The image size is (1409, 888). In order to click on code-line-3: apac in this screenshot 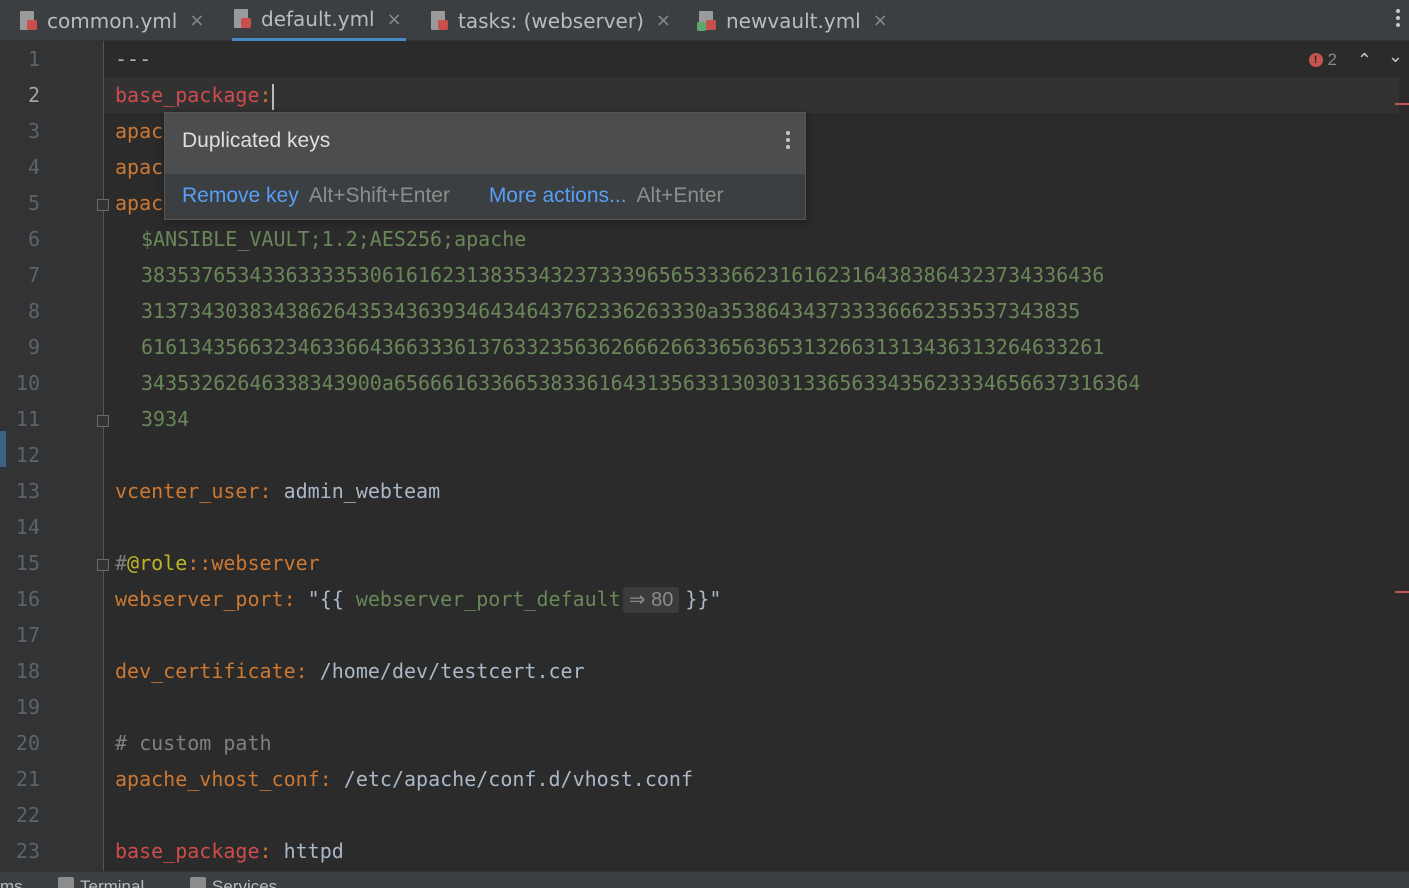, I will do `click(139, 131)`.